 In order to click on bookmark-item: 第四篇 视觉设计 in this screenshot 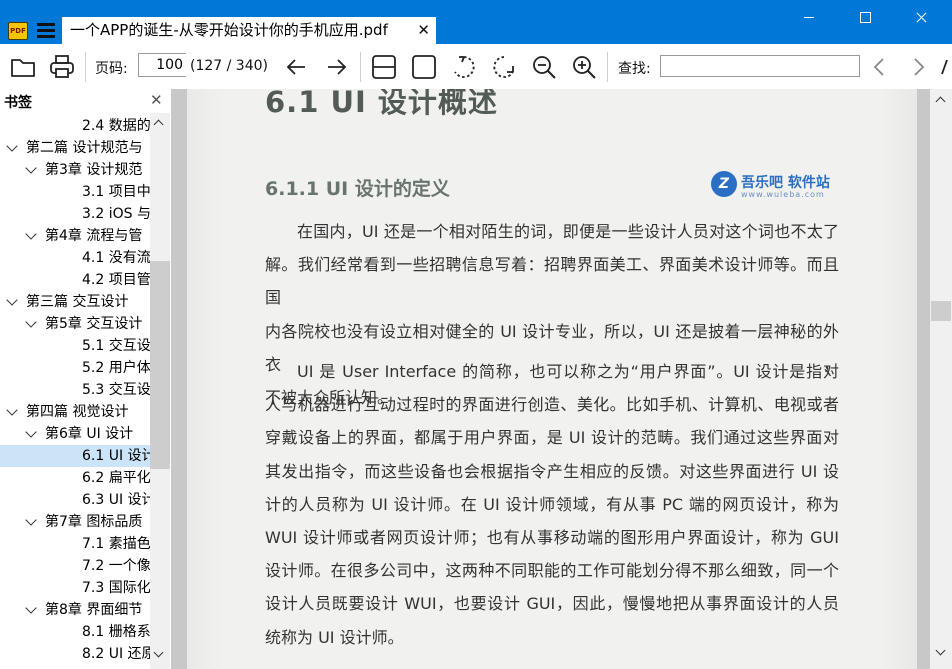, I will do `click(75, 412)`.